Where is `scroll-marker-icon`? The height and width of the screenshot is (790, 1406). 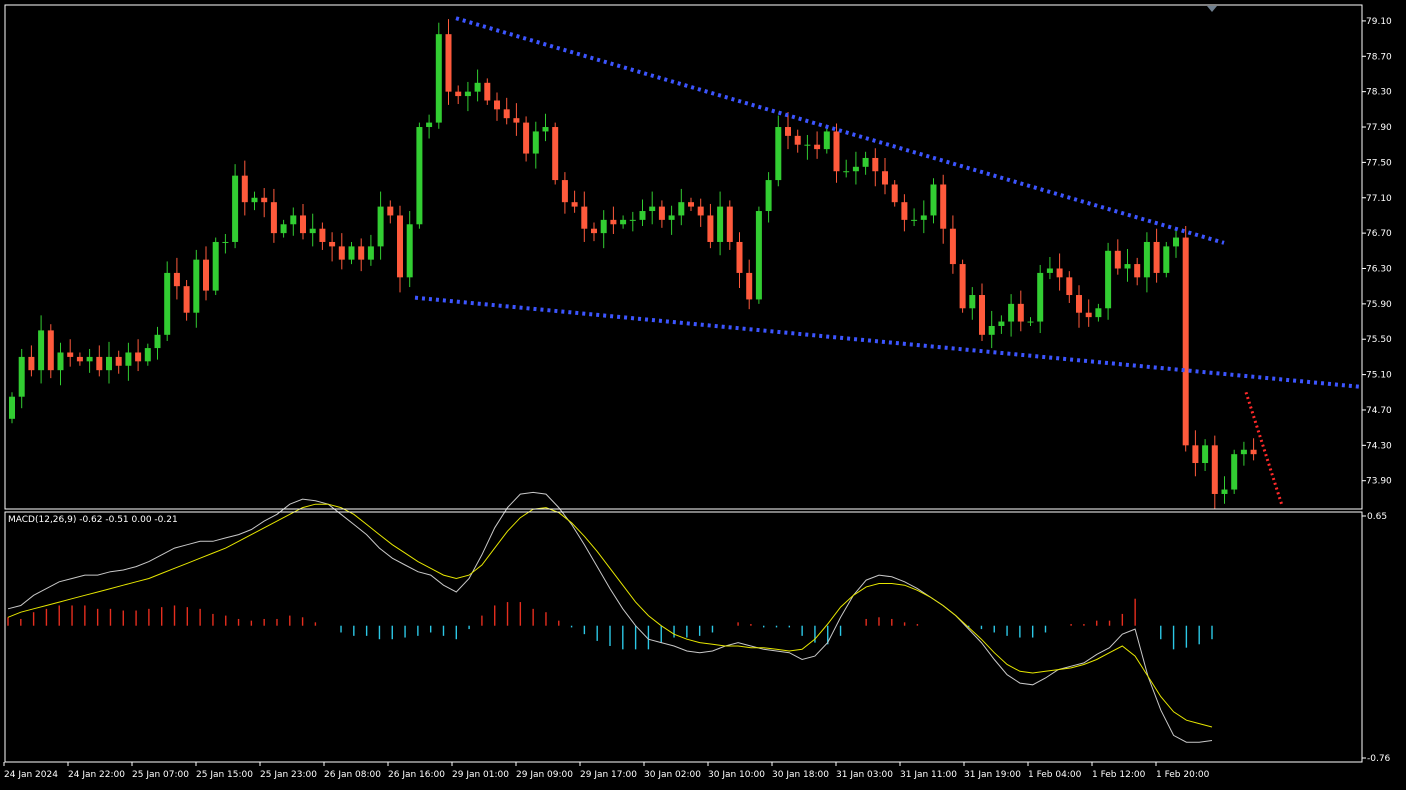
scroll-marker-icon is located at coordinates (1212, 9).